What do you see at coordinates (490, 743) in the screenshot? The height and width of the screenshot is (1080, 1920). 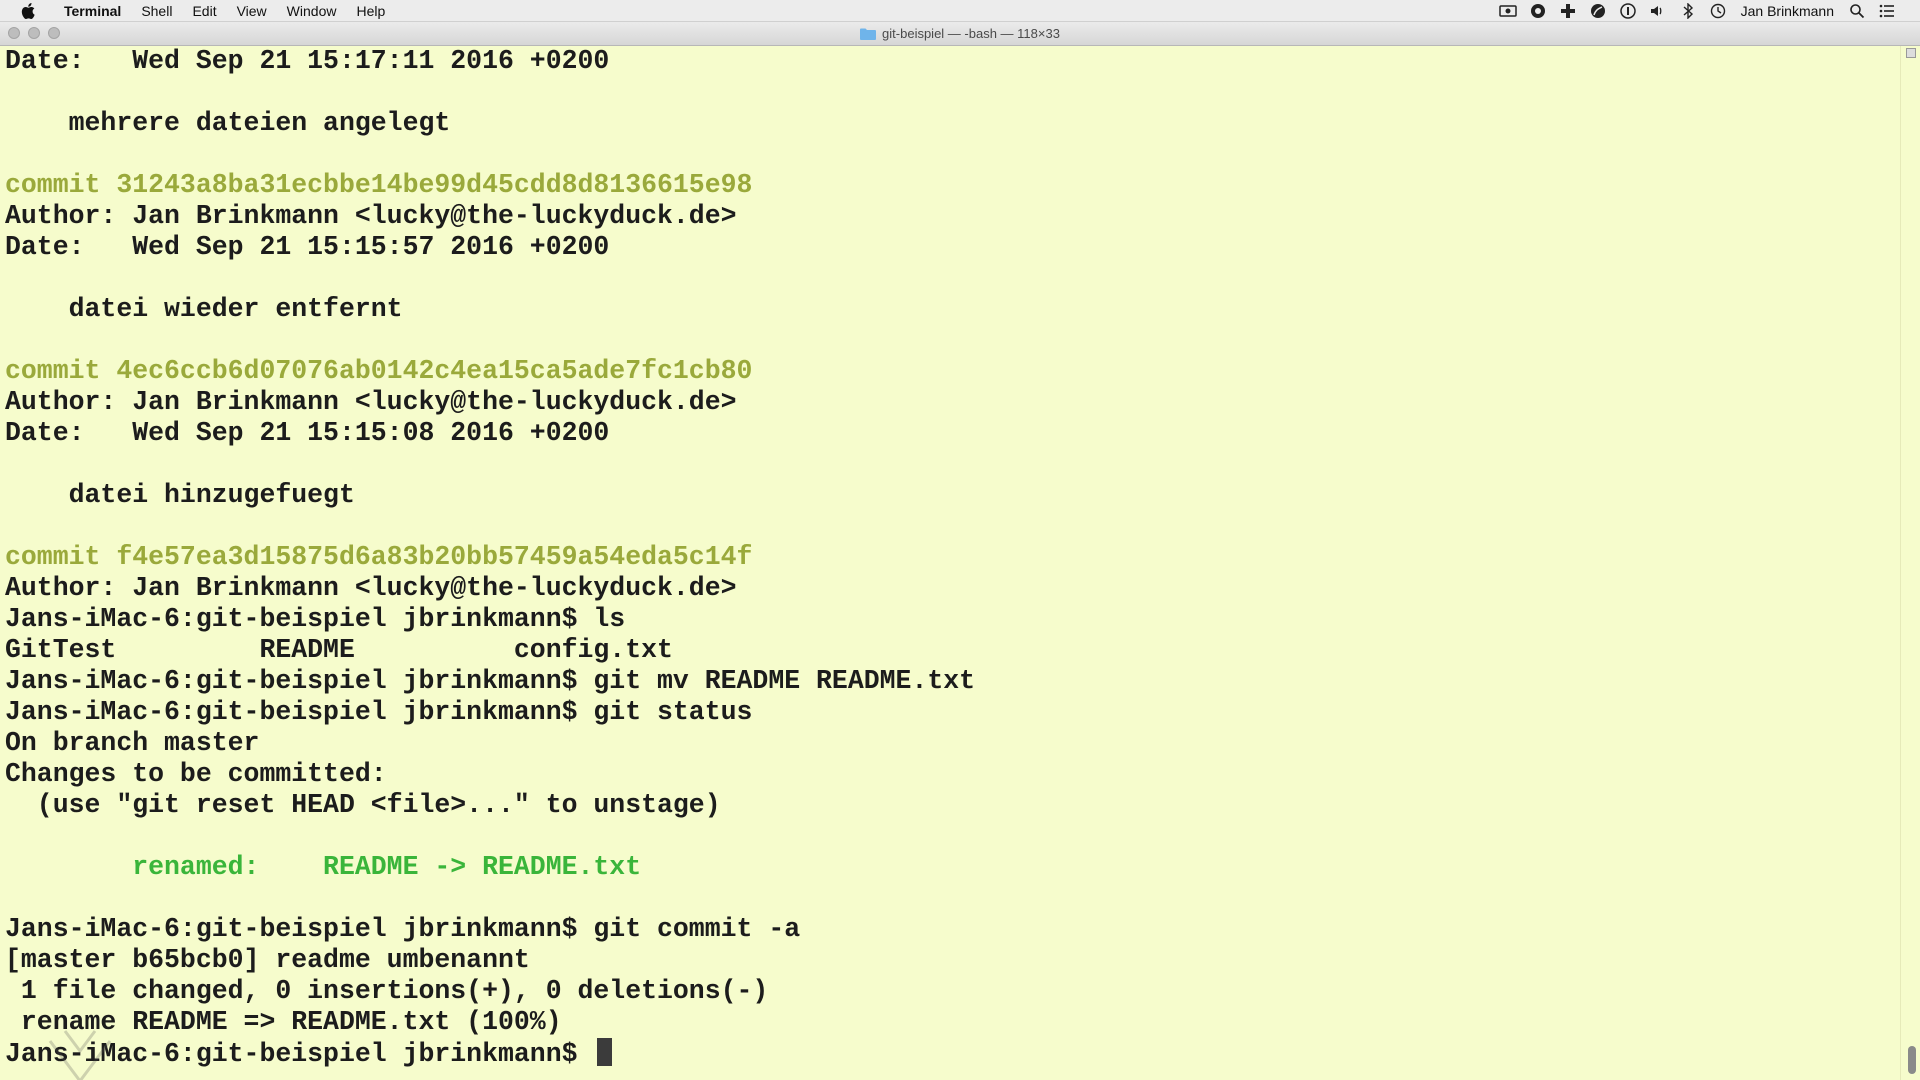 I see `terminal-line: On branch master` at bounding box center [490, 743].